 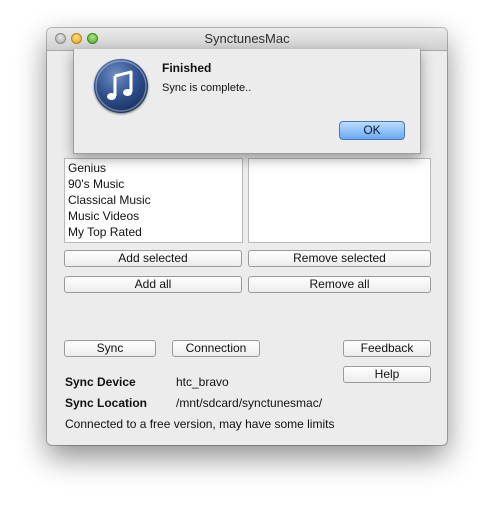 I want to click on list-item: My Top Rated, so click(x=153, y=232).